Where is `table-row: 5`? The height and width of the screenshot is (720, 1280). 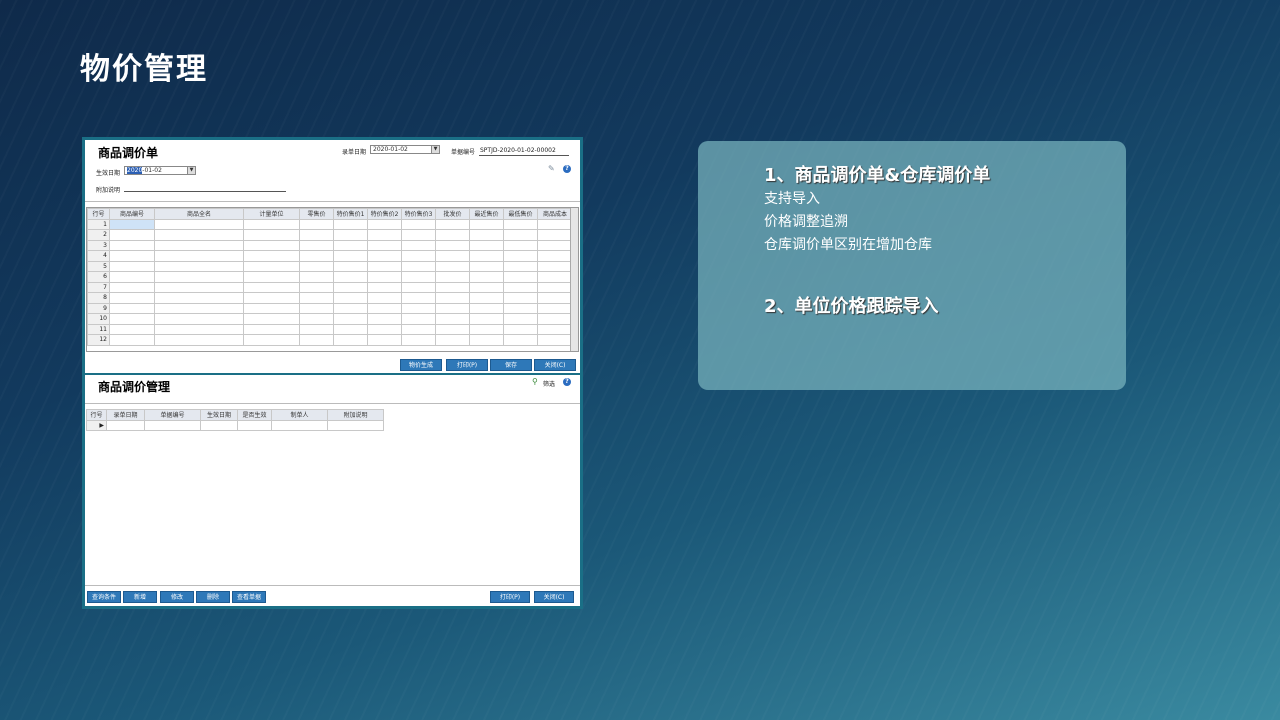 table-row: 5 is located at coordinates (330, 266).